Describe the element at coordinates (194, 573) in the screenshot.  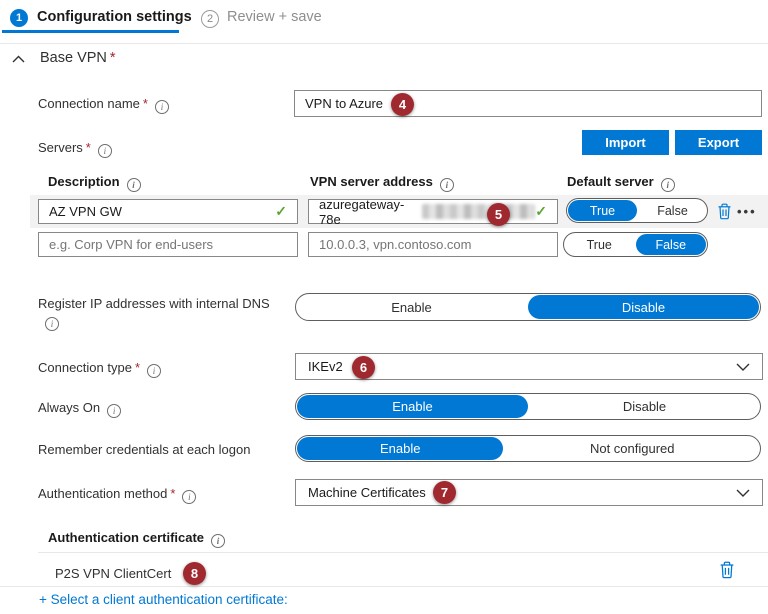
I see `annotation-badge-8: 8` at that location.